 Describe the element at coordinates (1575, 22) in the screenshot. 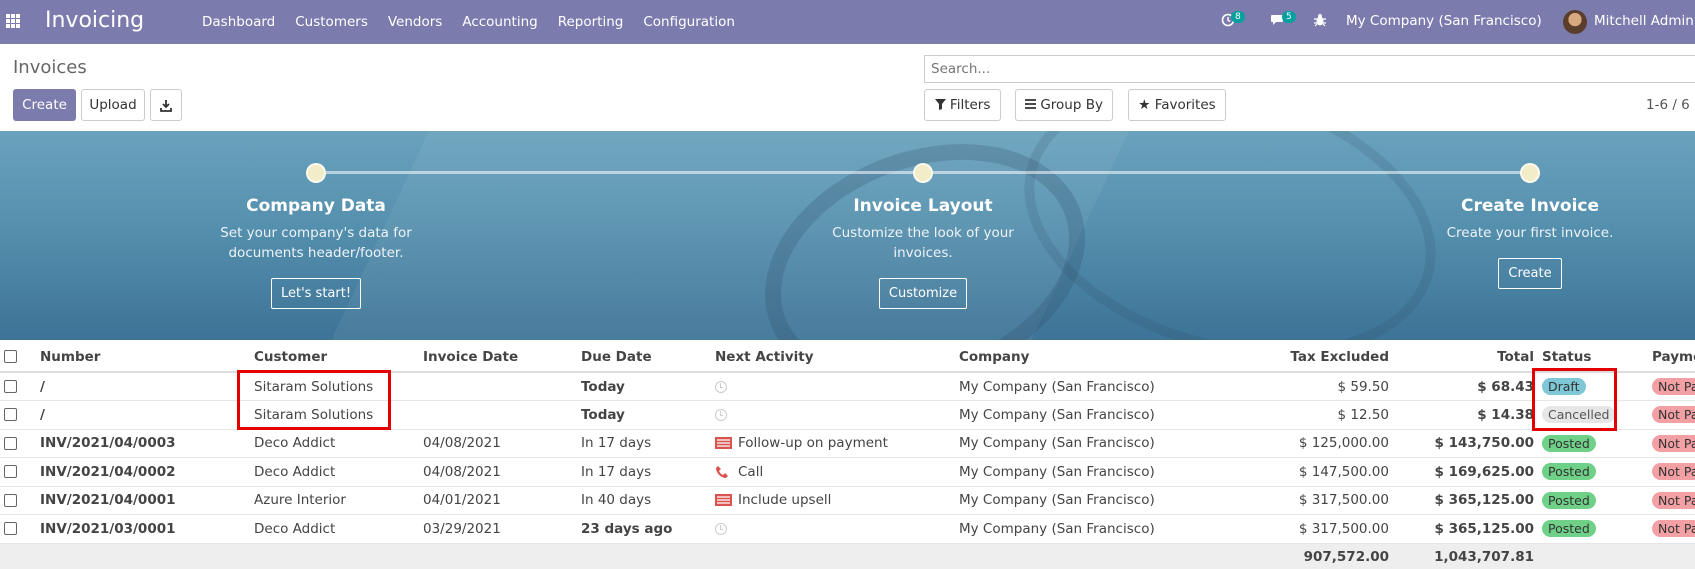

I see `user-avatar` at that location.